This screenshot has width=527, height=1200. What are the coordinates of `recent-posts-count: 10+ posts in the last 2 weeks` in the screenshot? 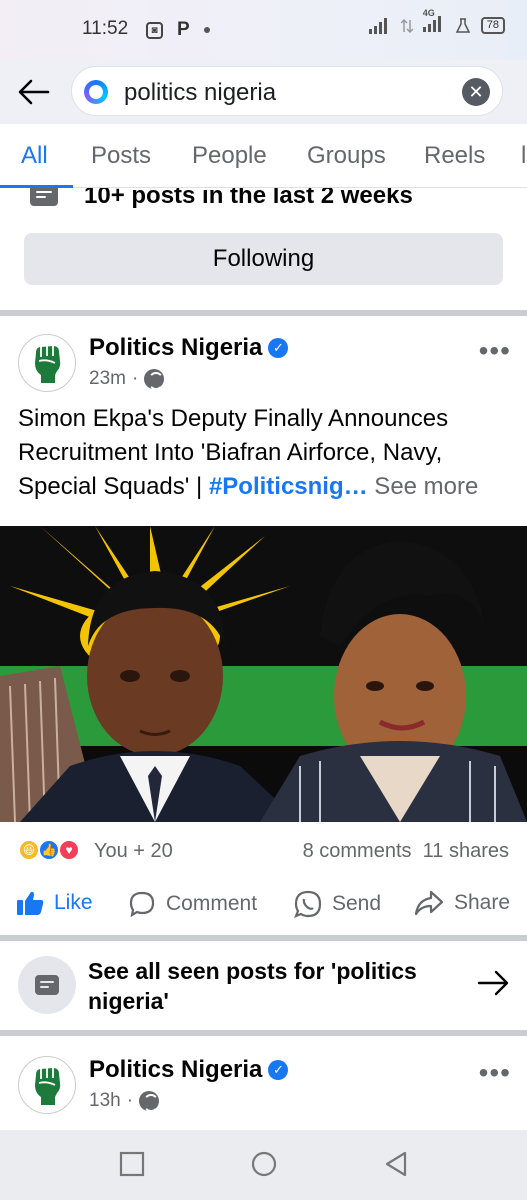 It's located at (248, 198).